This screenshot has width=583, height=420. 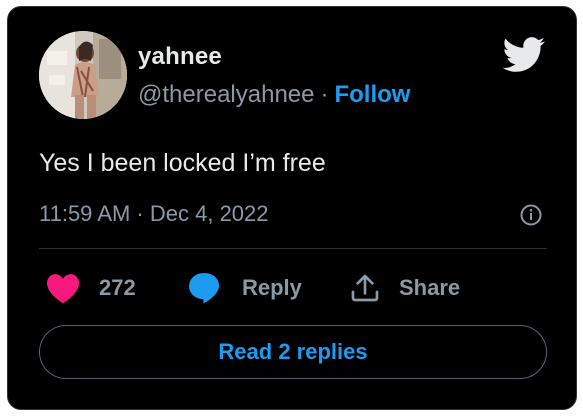 What do you see at coordinates (117, 287) in the screenshot?
I see `like-count: 272` at bounding box center [117, 287].